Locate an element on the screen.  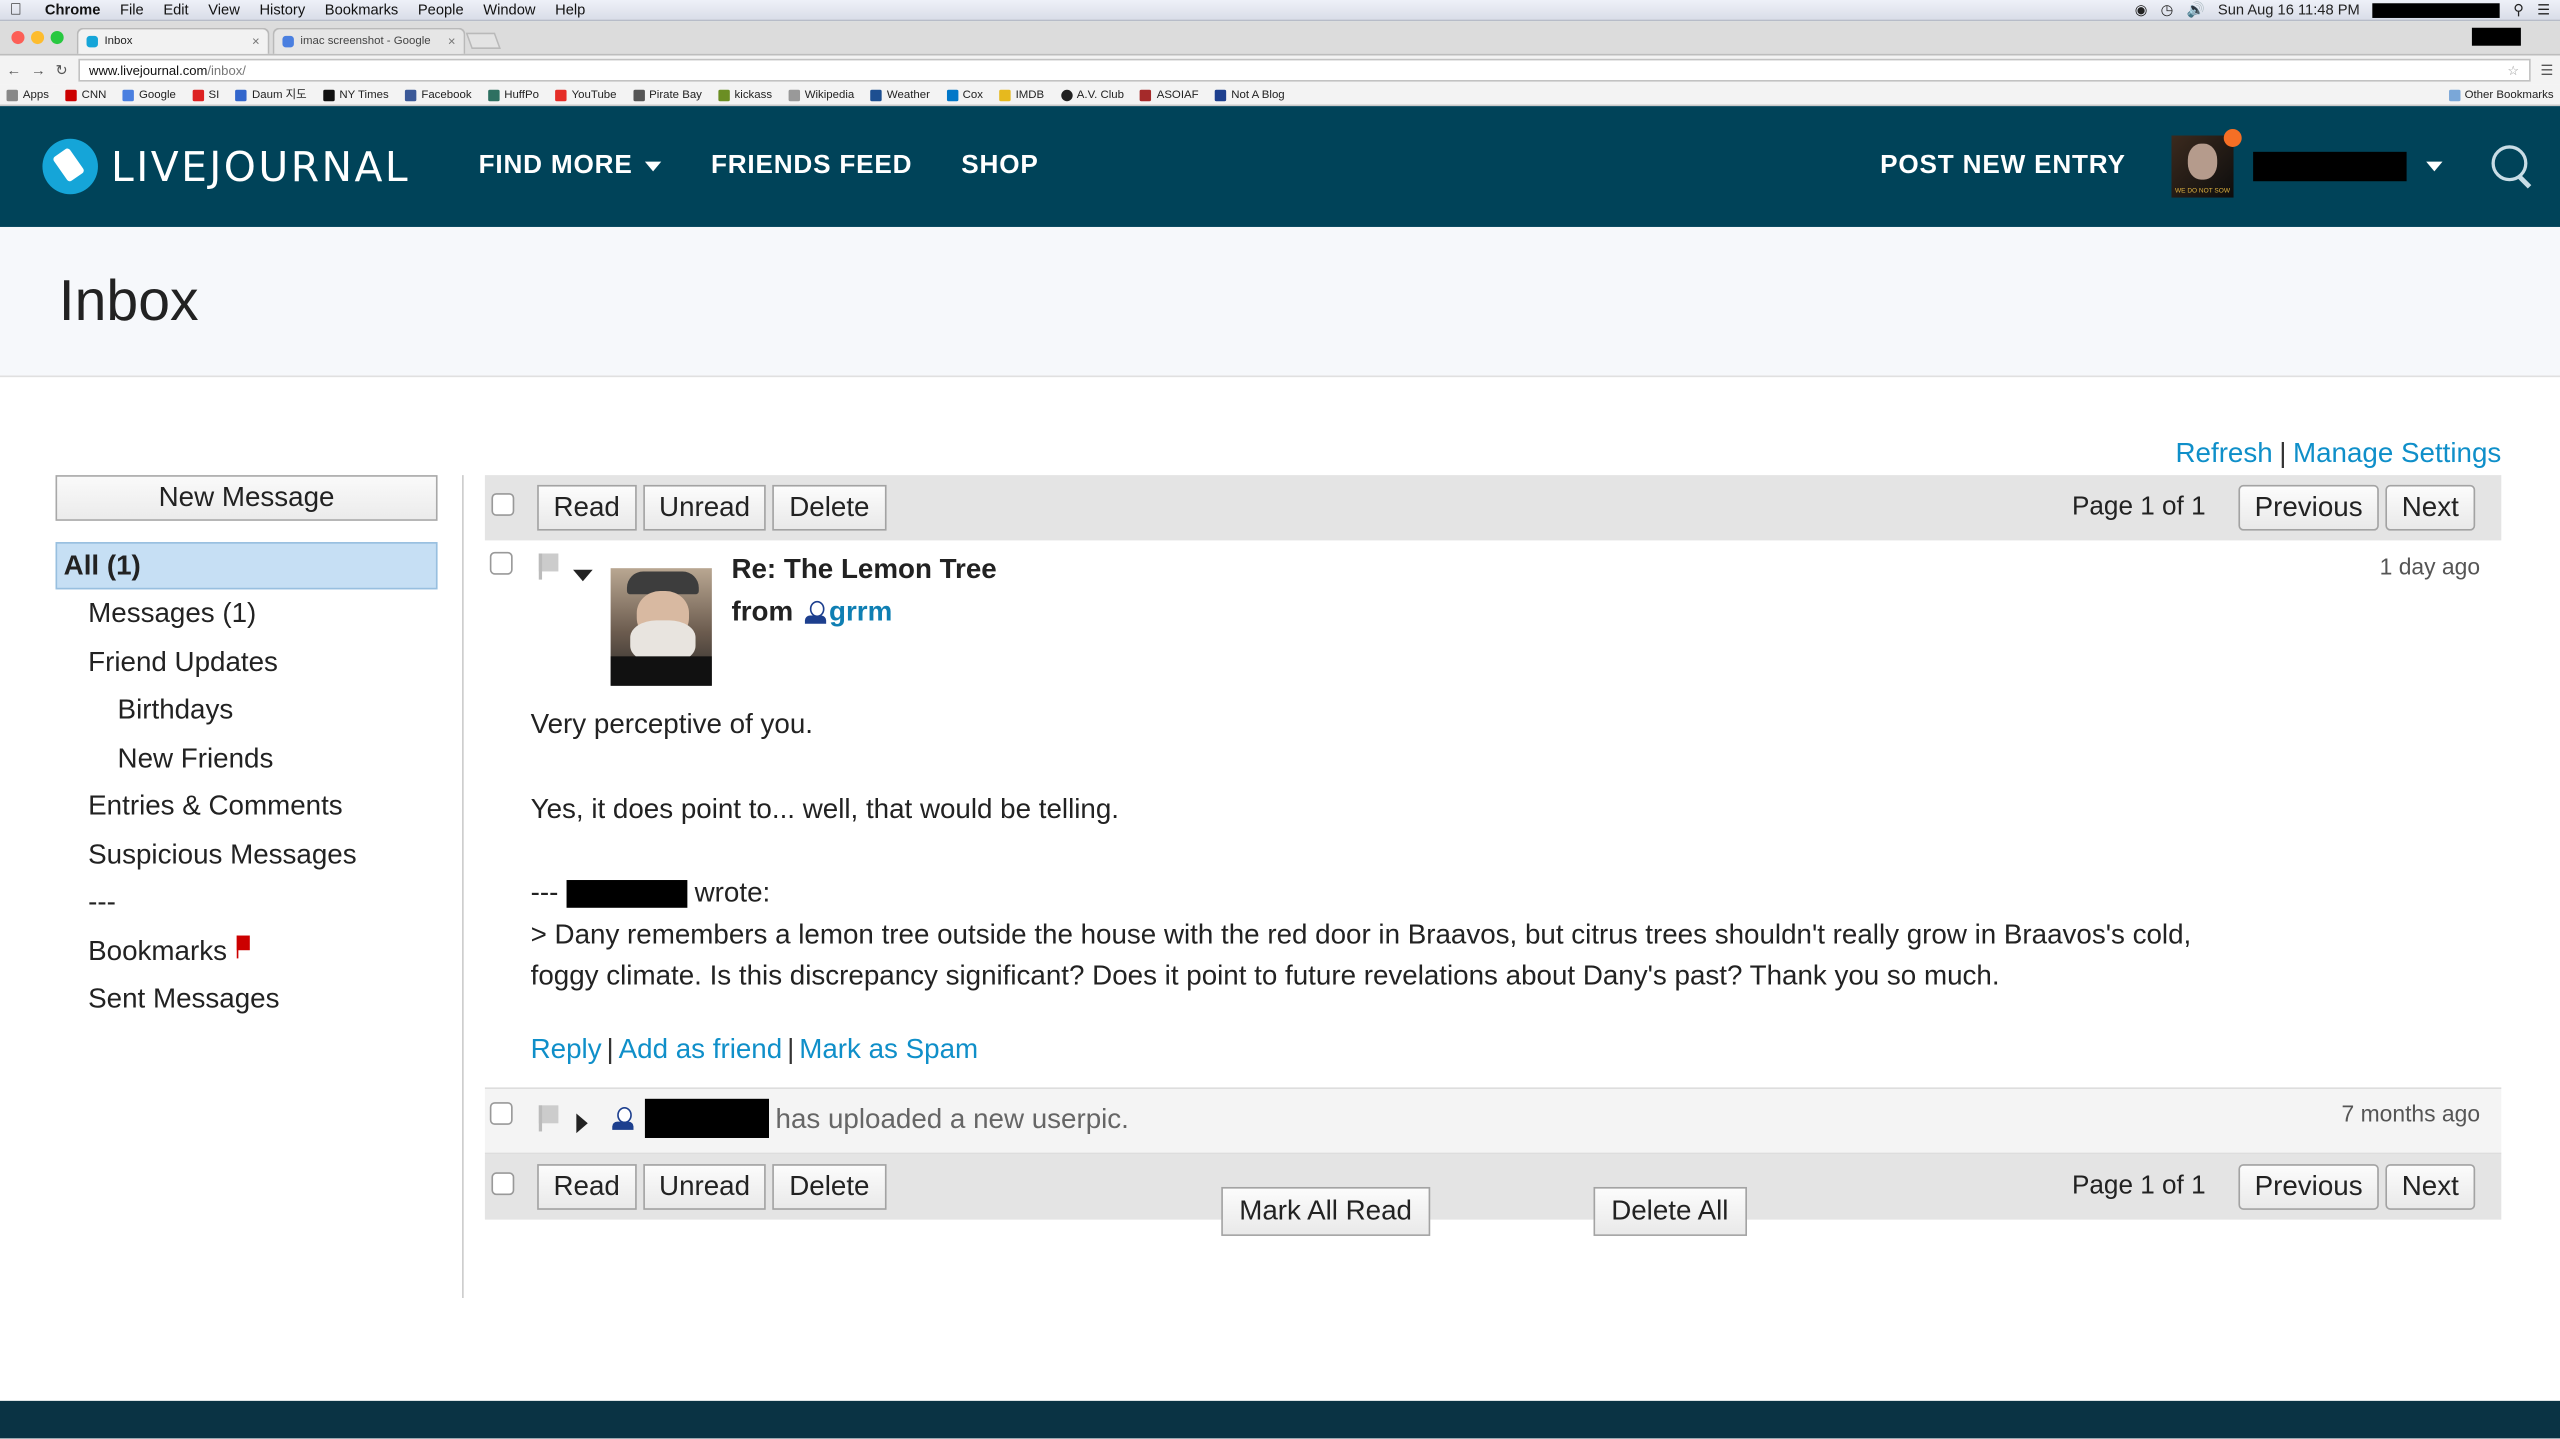
bookmark-weather: Weather is located at coordinates (900, 94).